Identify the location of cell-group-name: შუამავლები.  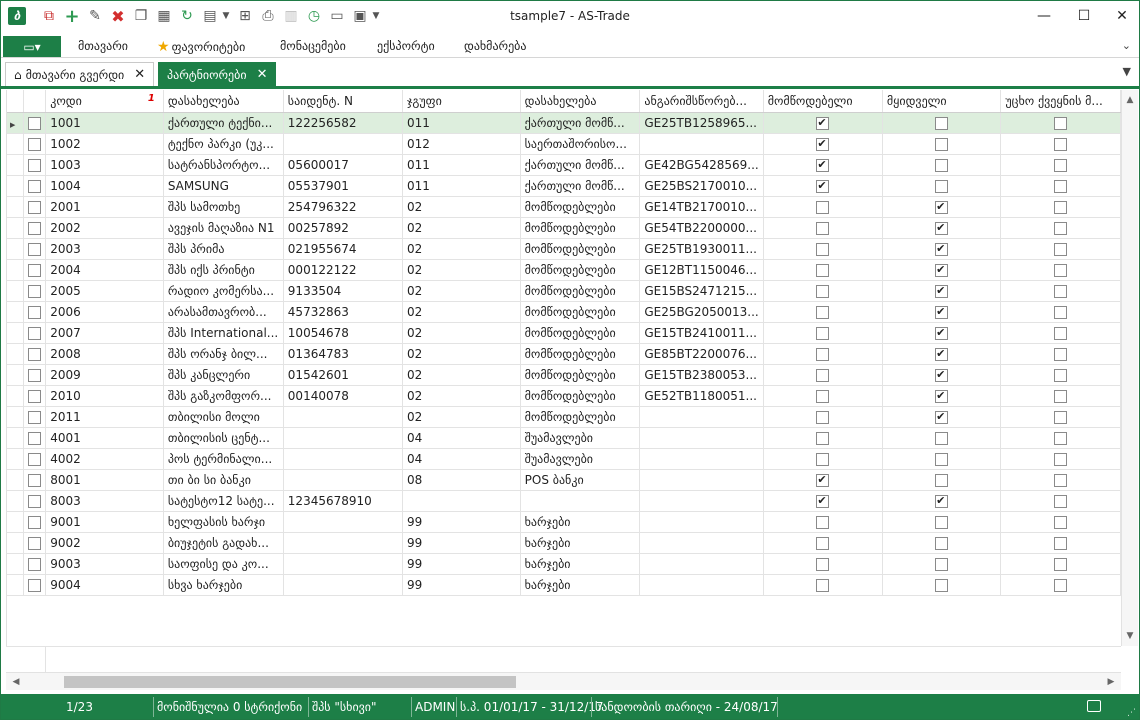
(580, 438).